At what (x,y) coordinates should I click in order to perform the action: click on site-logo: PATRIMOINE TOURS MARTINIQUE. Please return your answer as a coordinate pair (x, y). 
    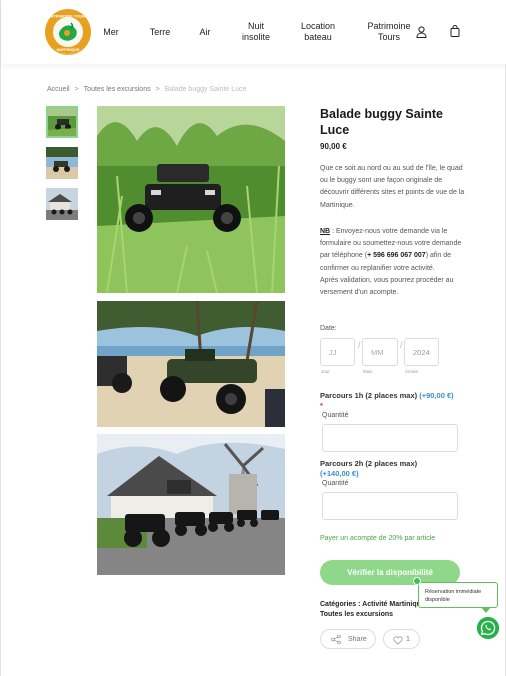
    Looking at the image, I should click on (68, 32).